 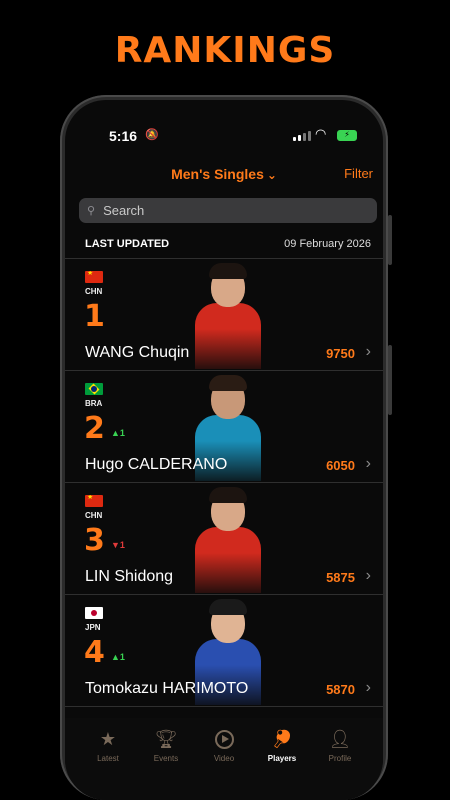 I want to click on brazil-flag-icon, so click(x=94, y=389).